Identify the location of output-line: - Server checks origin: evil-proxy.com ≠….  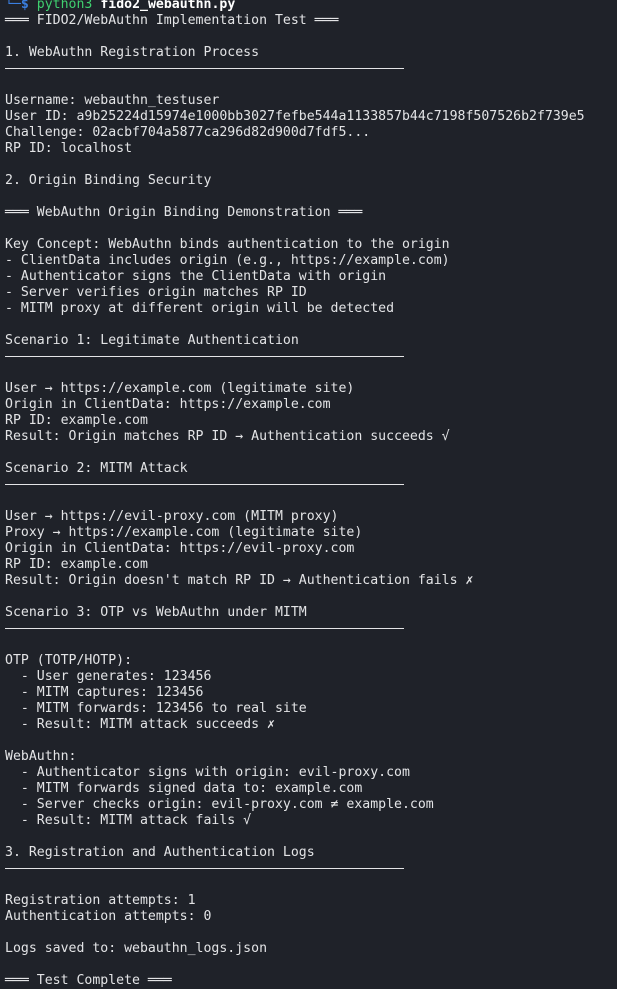
(219, 804).